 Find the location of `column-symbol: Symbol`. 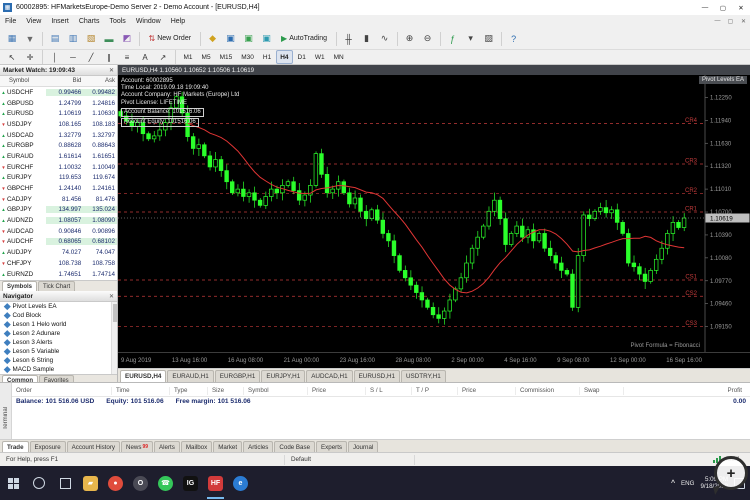

column-symbol: Symbol is located at coordinates (23, 81).